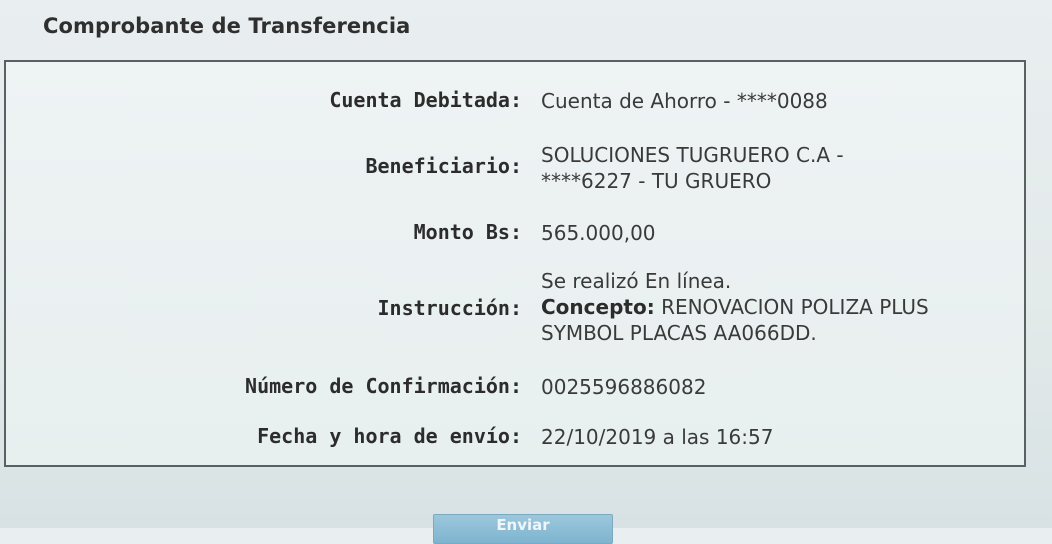 The image size is (1052, 544). I want to click on cuenta-debitada-value: Cuenta de Ahorro - ****0088, so click(684, 101).